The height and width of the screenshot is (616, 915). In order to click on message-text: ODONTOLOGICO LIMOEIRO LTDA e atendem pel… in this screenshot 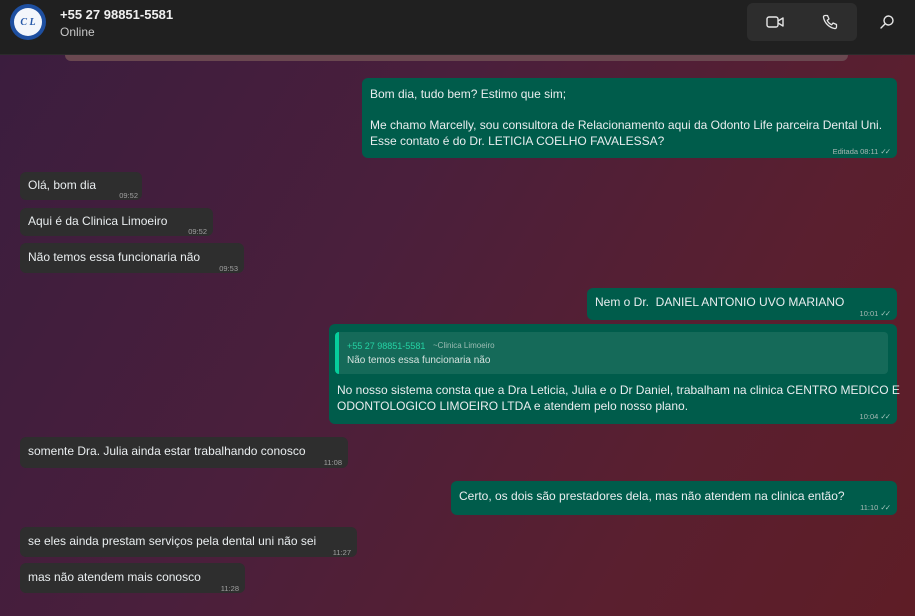, I will do `click(513, 406)`.